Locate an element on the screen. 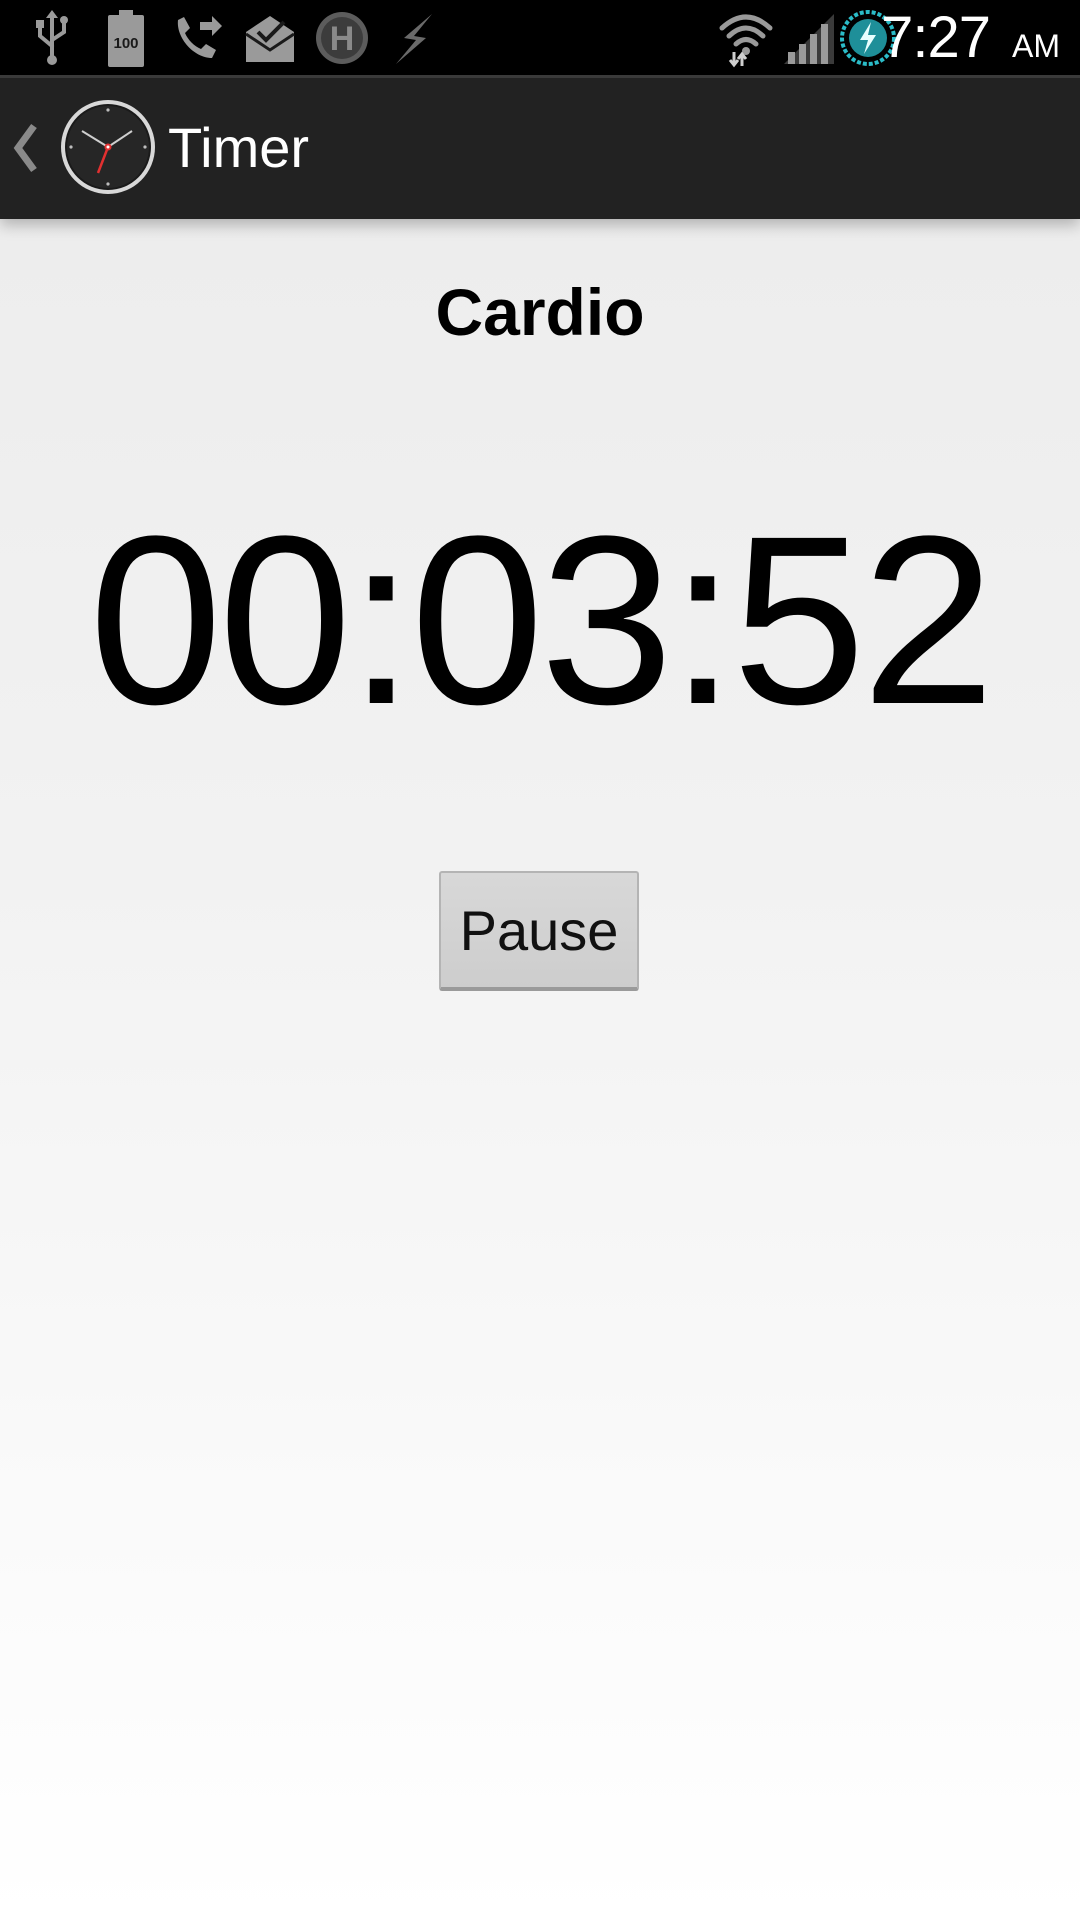 This screenshot has width=1080, height=1920. wifi-icon is located at coordinates (746, 38).